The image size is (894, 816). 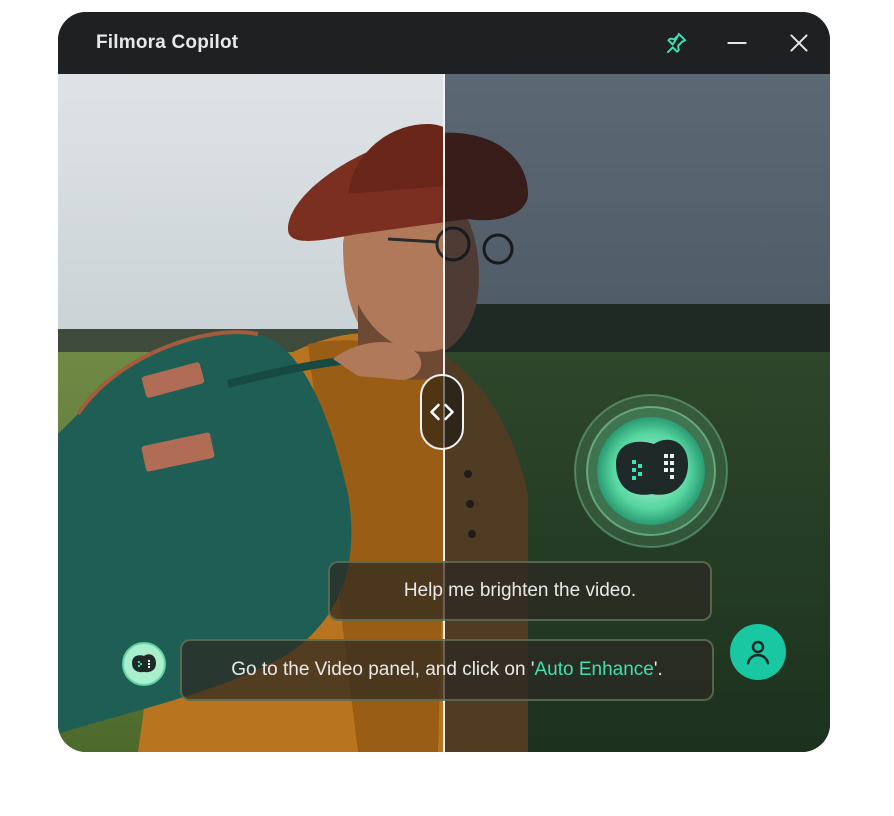 I want to click on copilot-orb, so click(x=651, y=471).